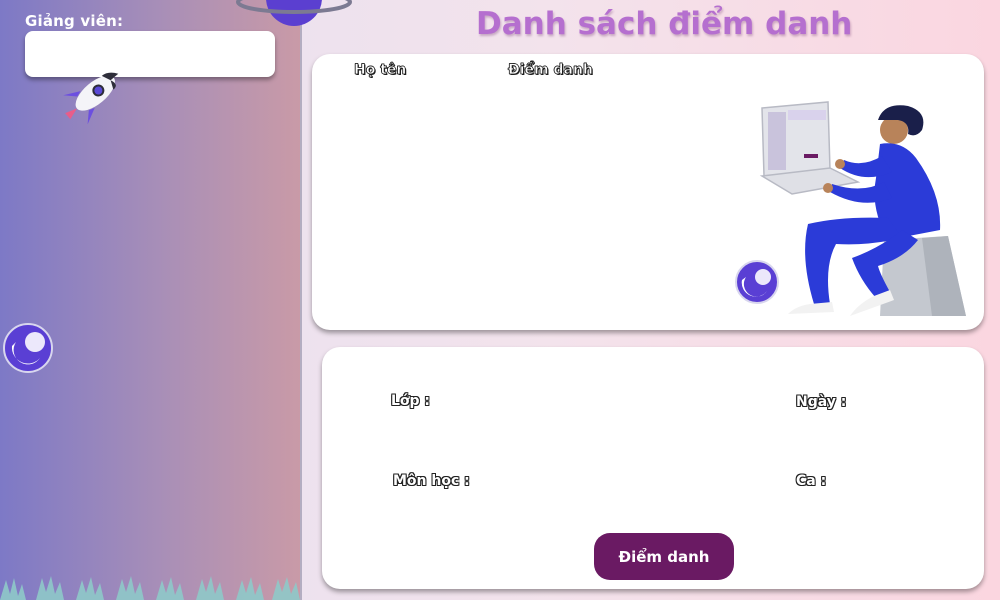  What do you see at coordinates (431, 481) in the screenshot?
I see `subject-label: Môn học :` at bounding box center [431, 481].